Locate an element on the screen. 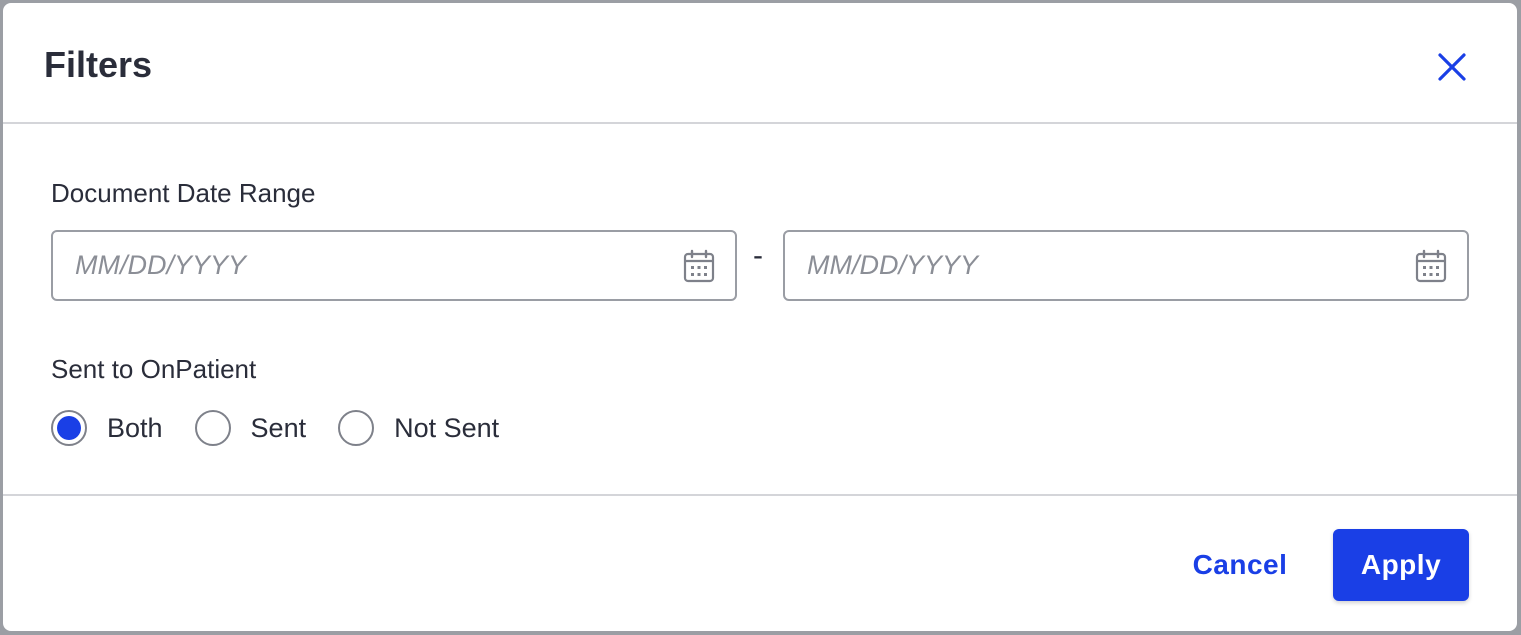 This screenshot has height=635, width=1521. radio-selected-dot is located at coordinates (69, 428).